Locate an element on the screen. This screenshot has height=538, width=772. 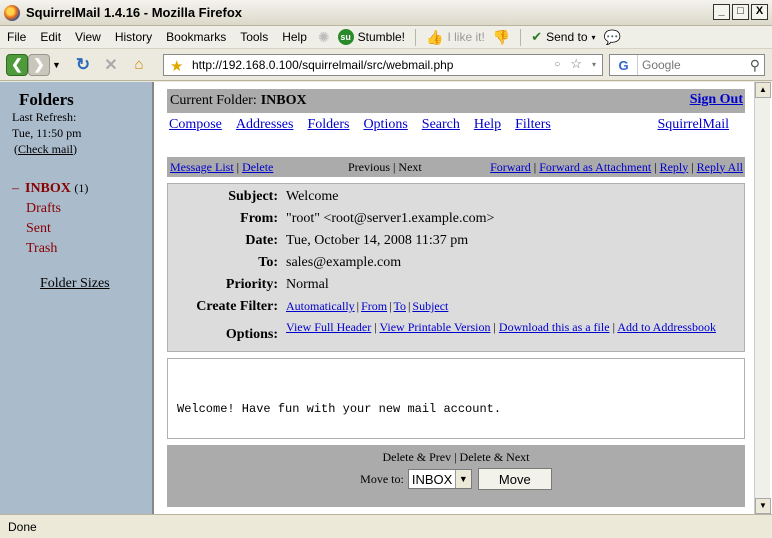
delete-prev-label: Delete & Prev is located at coordinates (417, 457).